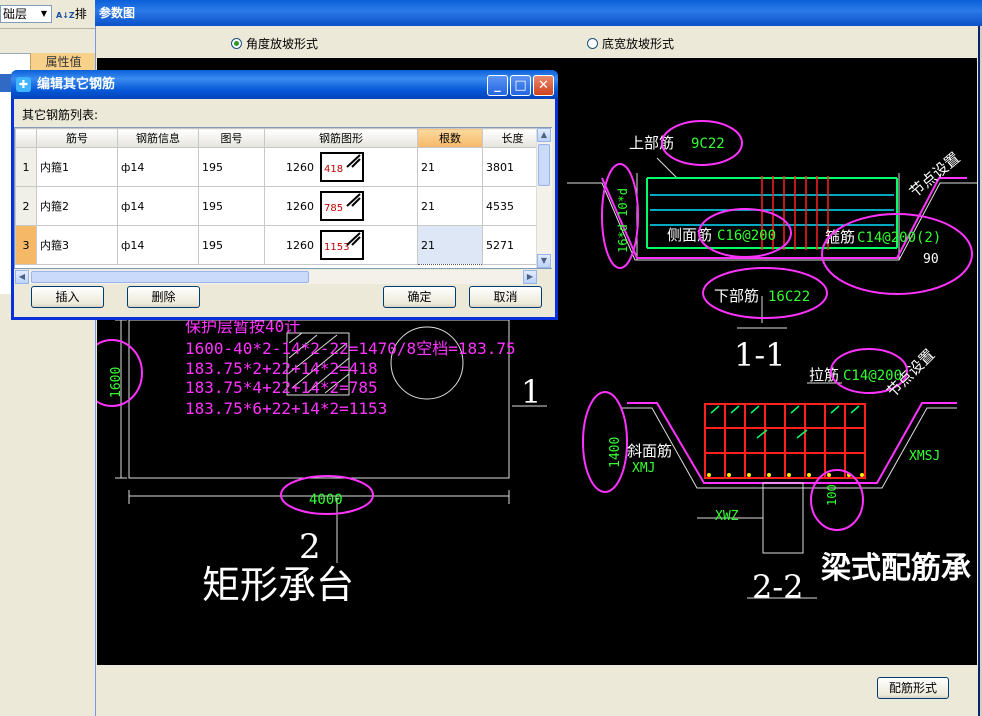 This screenshot has width=982, height=716. What do you see at coordinates (512, 138) in the screenshot?
I see `col-header-length: 长度` at bounding box center [512, 138].